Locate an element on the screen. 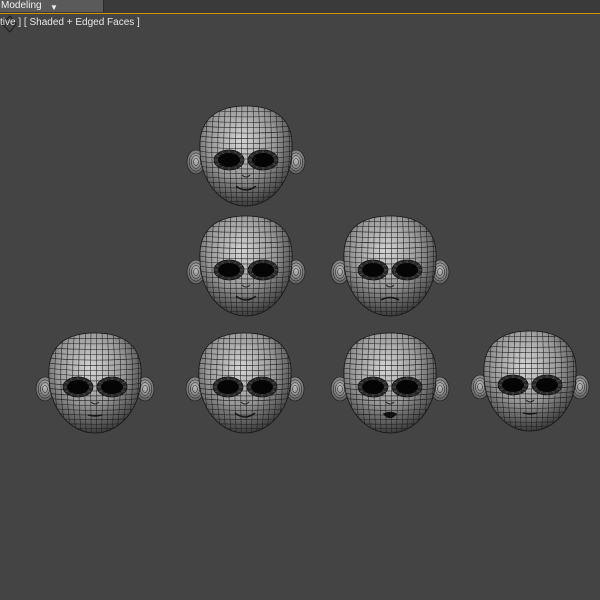 The width and height of the screenshot is (600, 600). chevron-down-icon: ▼ is located at coordinates (54, 7).